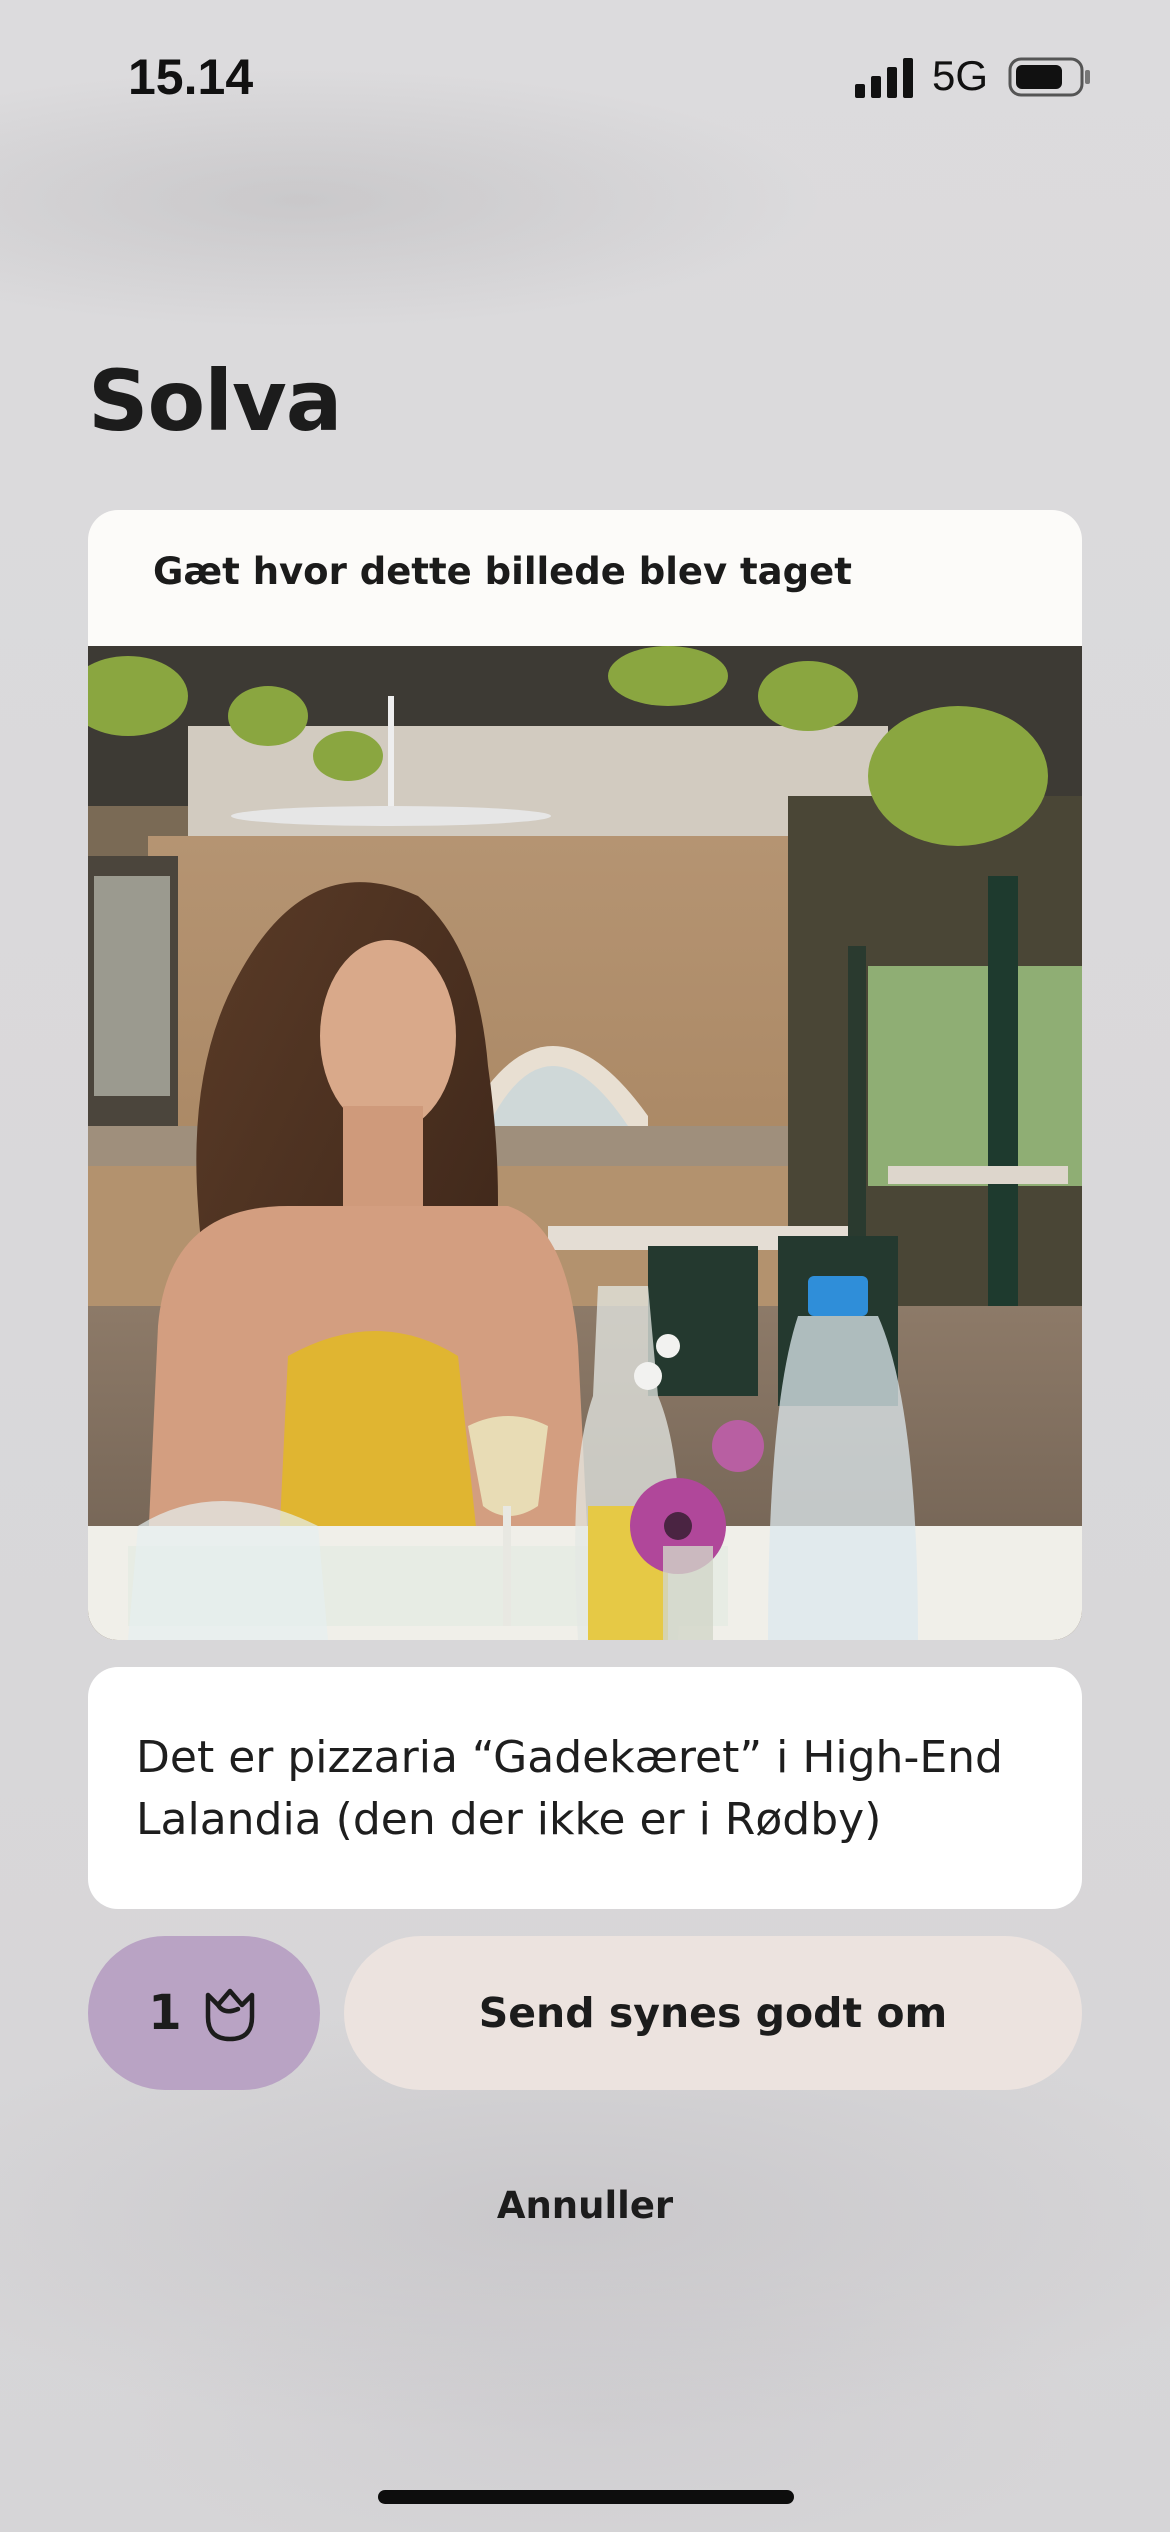 This screenshot has height=2532, width=1170. Describe the element at coordinates (502, 571) in the screenshot. I see `prompt-text: Gæt hvor dette billede blev taget` at that location.